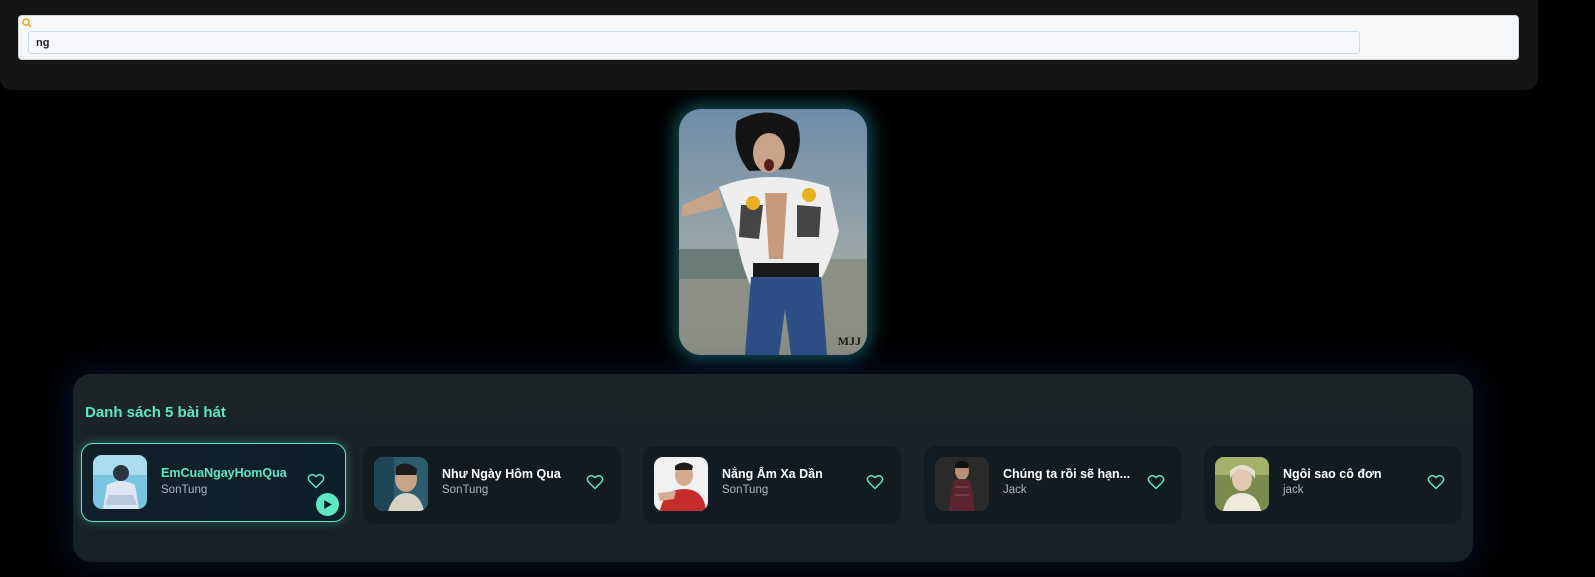 The image size is (1595, 577). I want to click on track-artist: jack, so click(1293, 490).